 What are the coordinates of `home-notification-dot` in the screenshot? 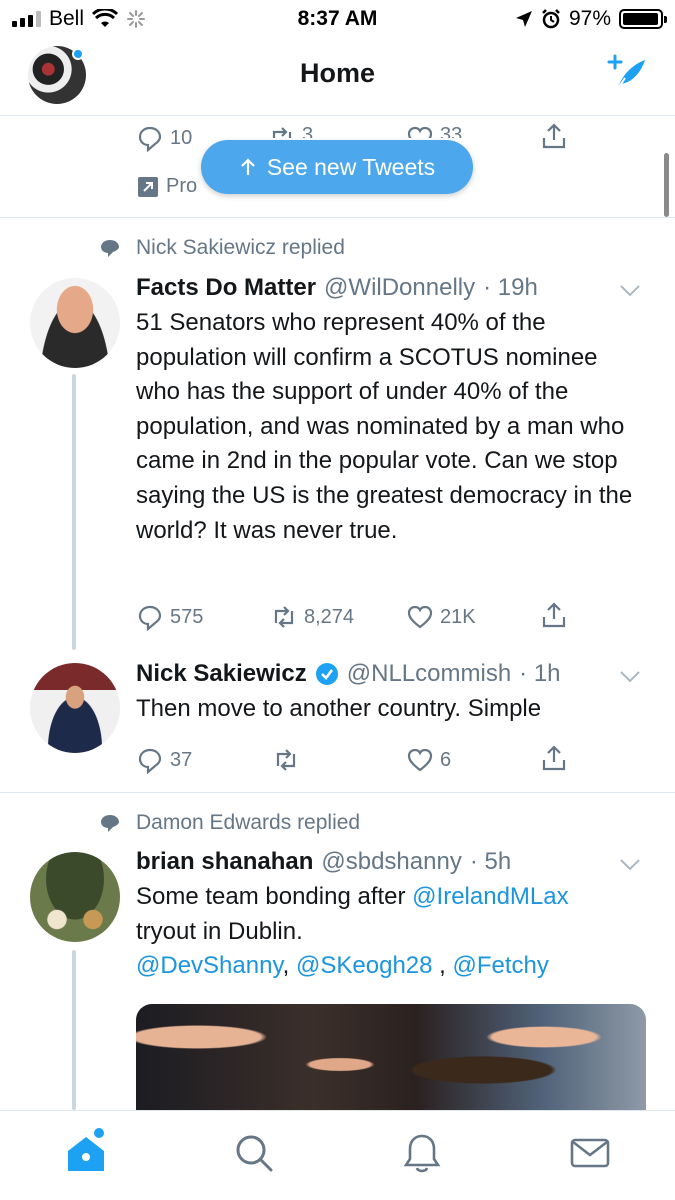 It's located at (99, 1133).